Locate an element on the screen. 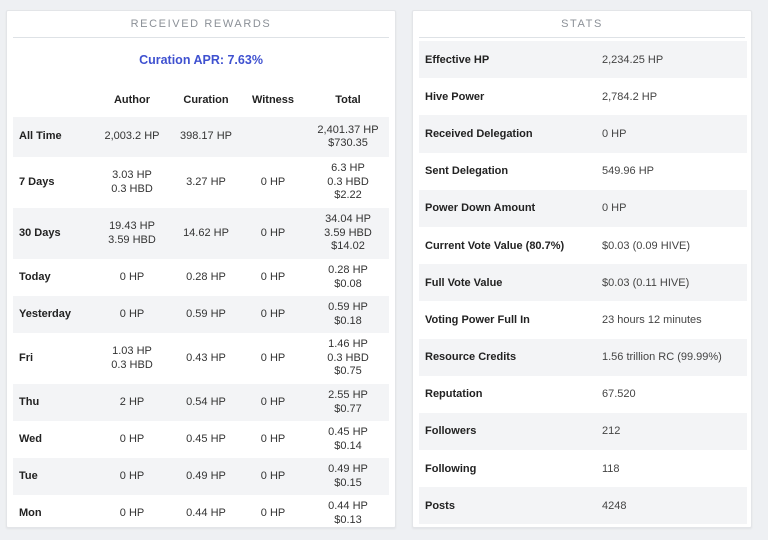 This screenshot has height=540, width=768. rewards-row-label: Tue is located at coordinates (52, 476).